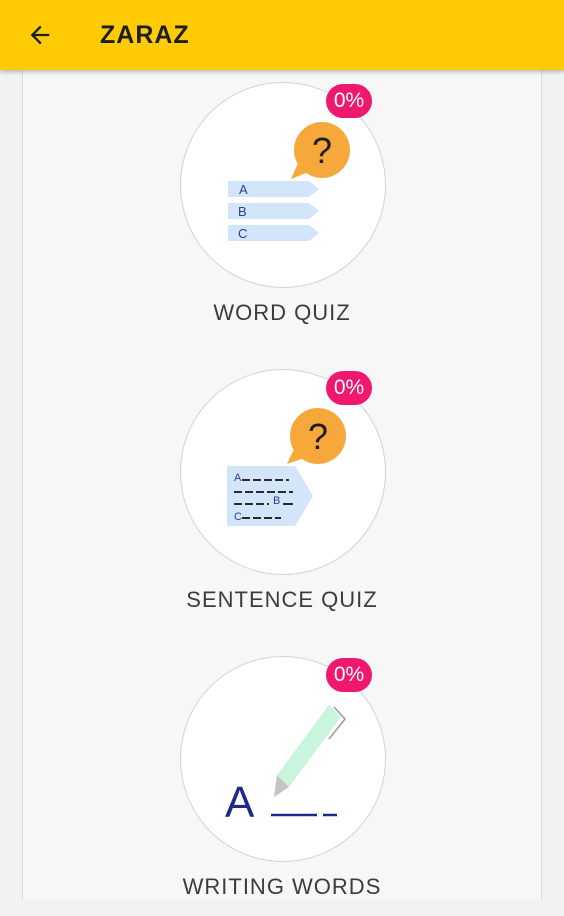 Image resolution: width=564 pixels, height=916 pixels. I want to click on app-bar: ZARAZ, so click(282, 35).